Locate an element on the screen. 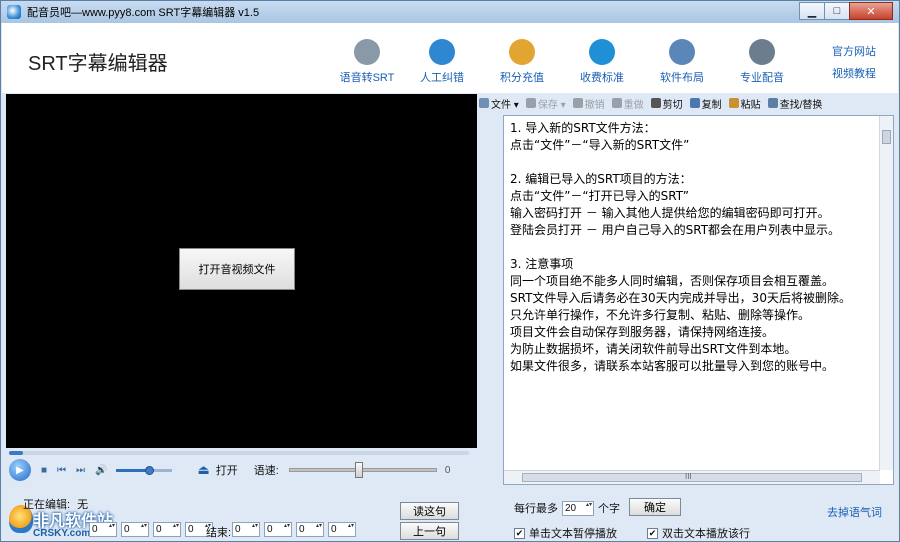  end-minute-stepper: 0 is located at coordinates (278, 529).